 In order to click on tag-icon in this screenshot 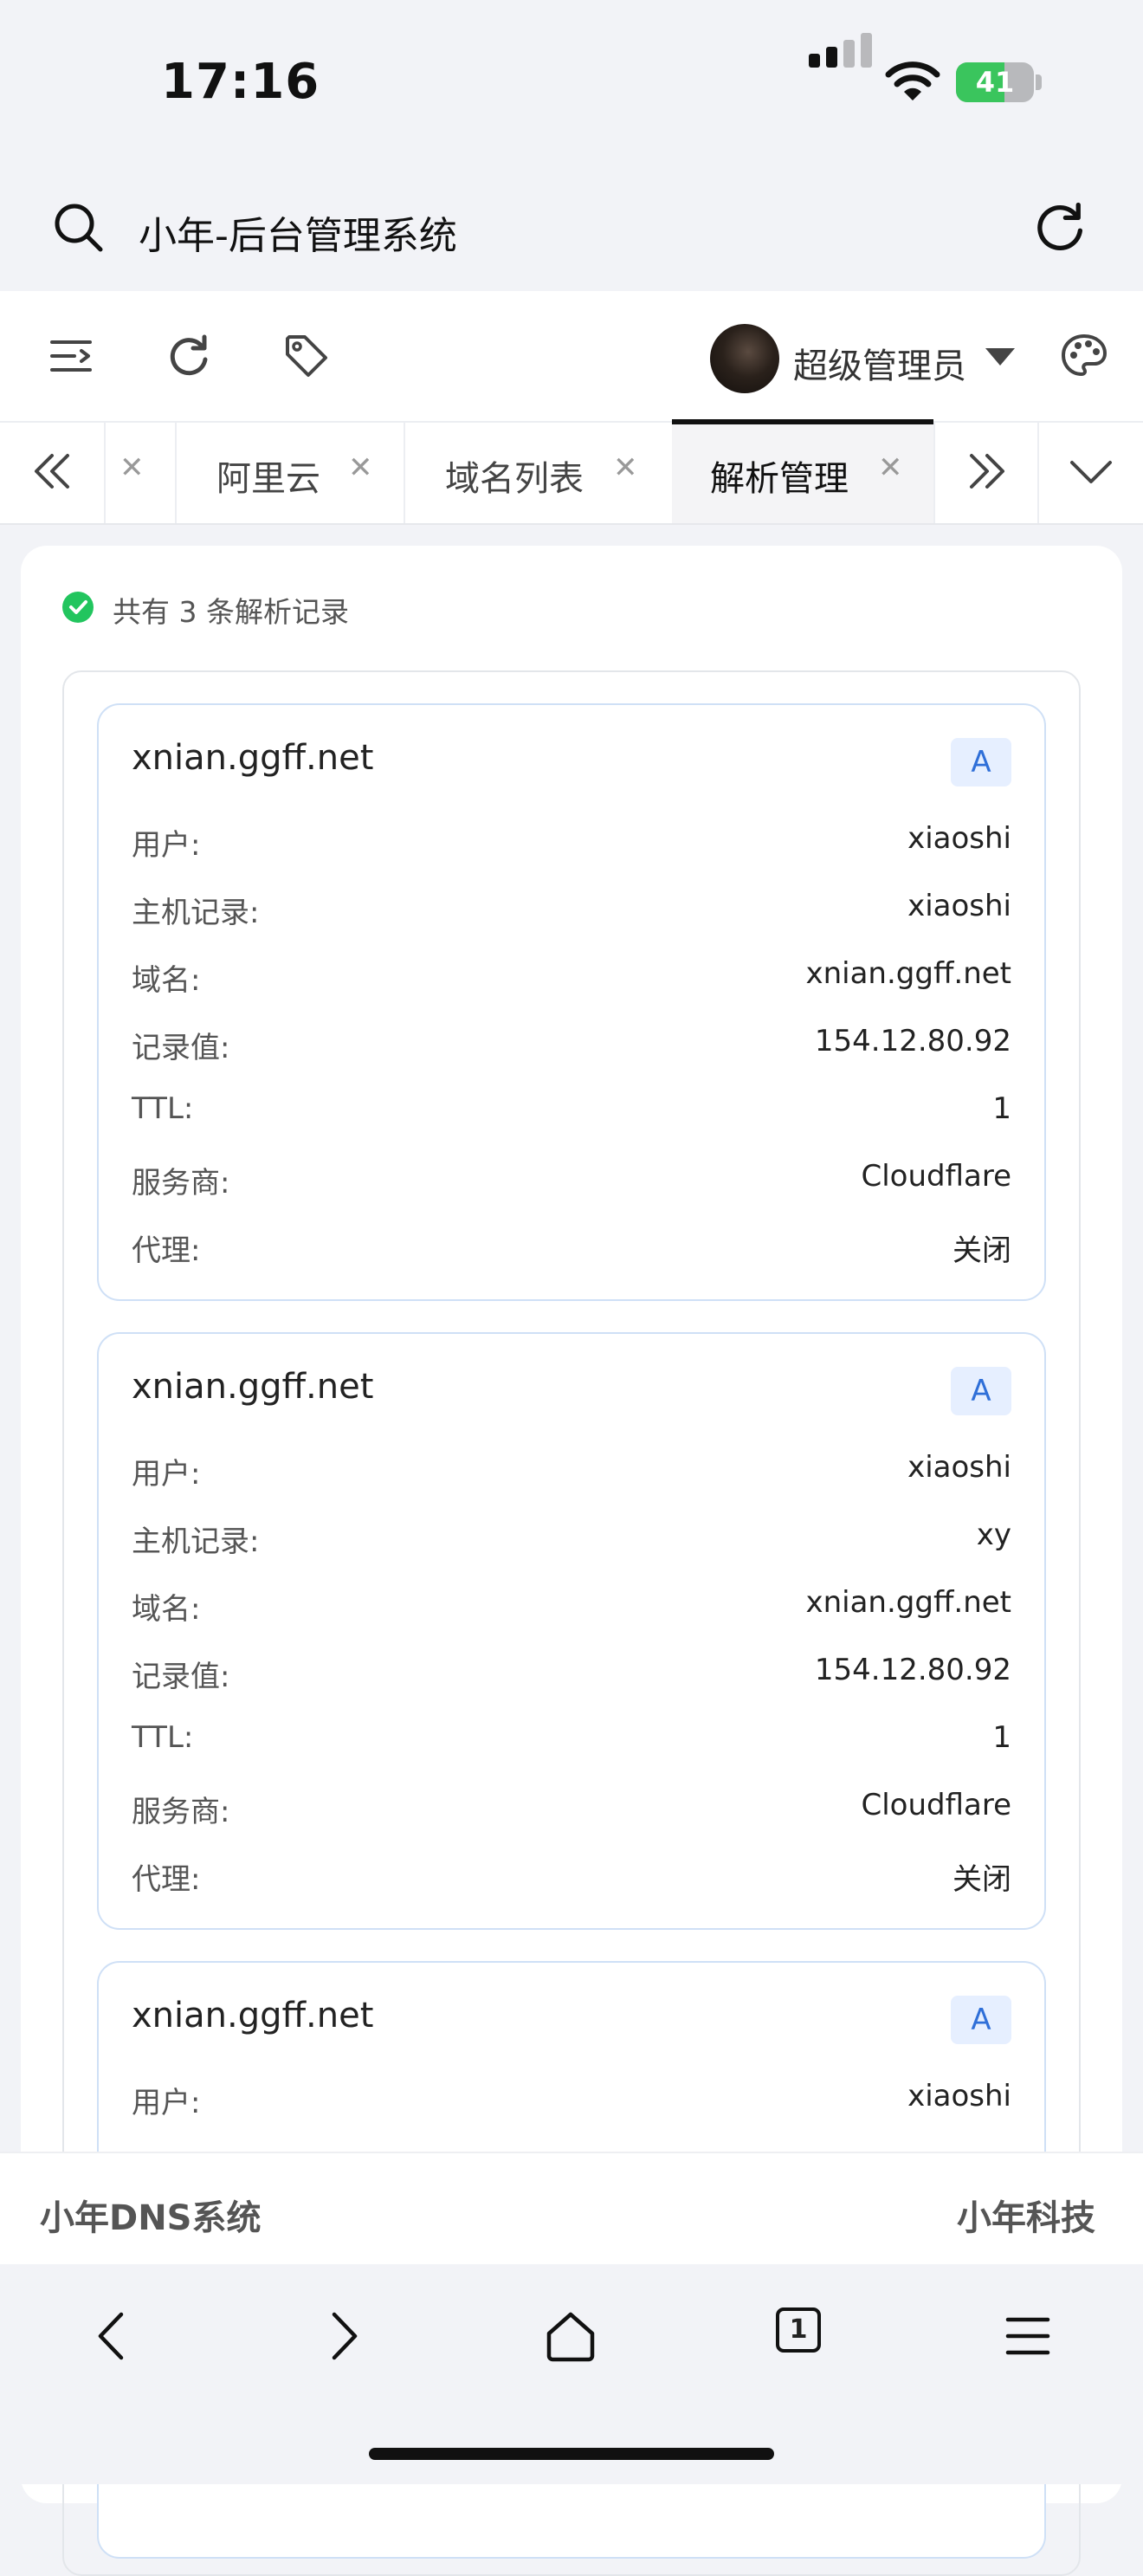, I will do `click(307, 356)`.